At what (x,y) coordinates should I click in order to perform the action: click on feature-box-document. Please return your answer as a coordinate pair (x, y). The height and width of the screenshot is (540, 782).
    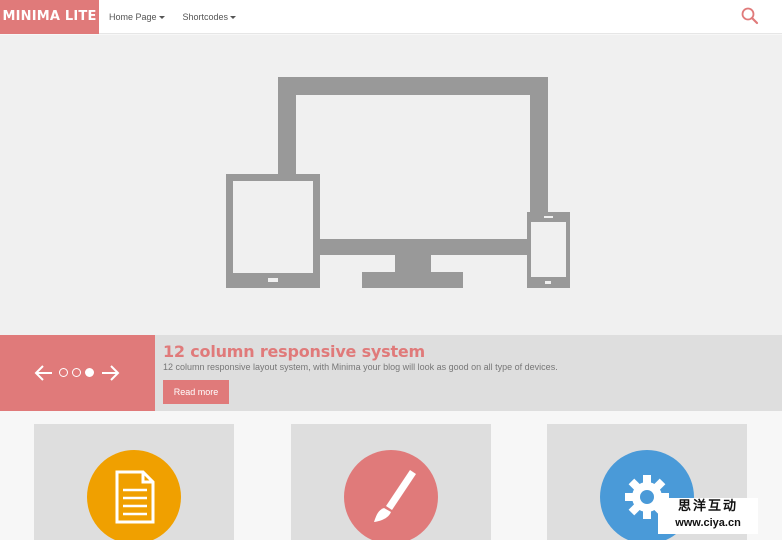
    Looking at the image, I should click on (134, 482).